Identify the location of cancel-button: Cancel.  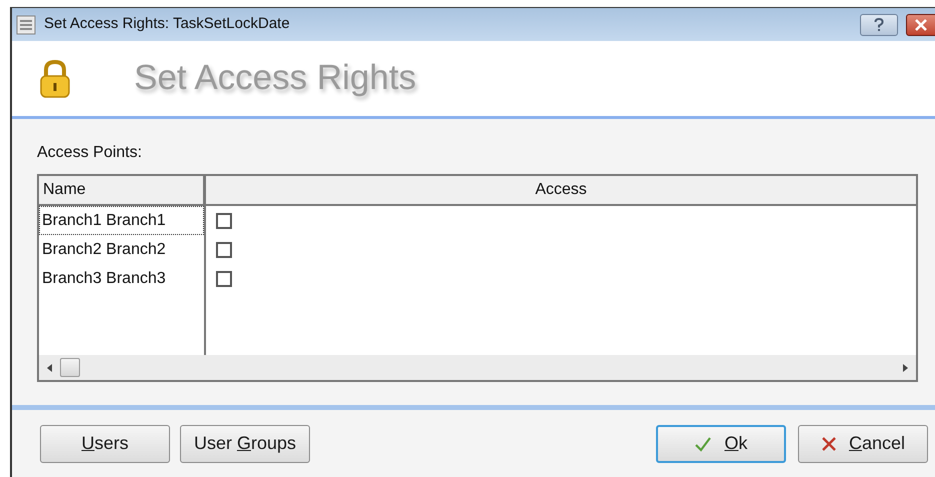
(863, 443).